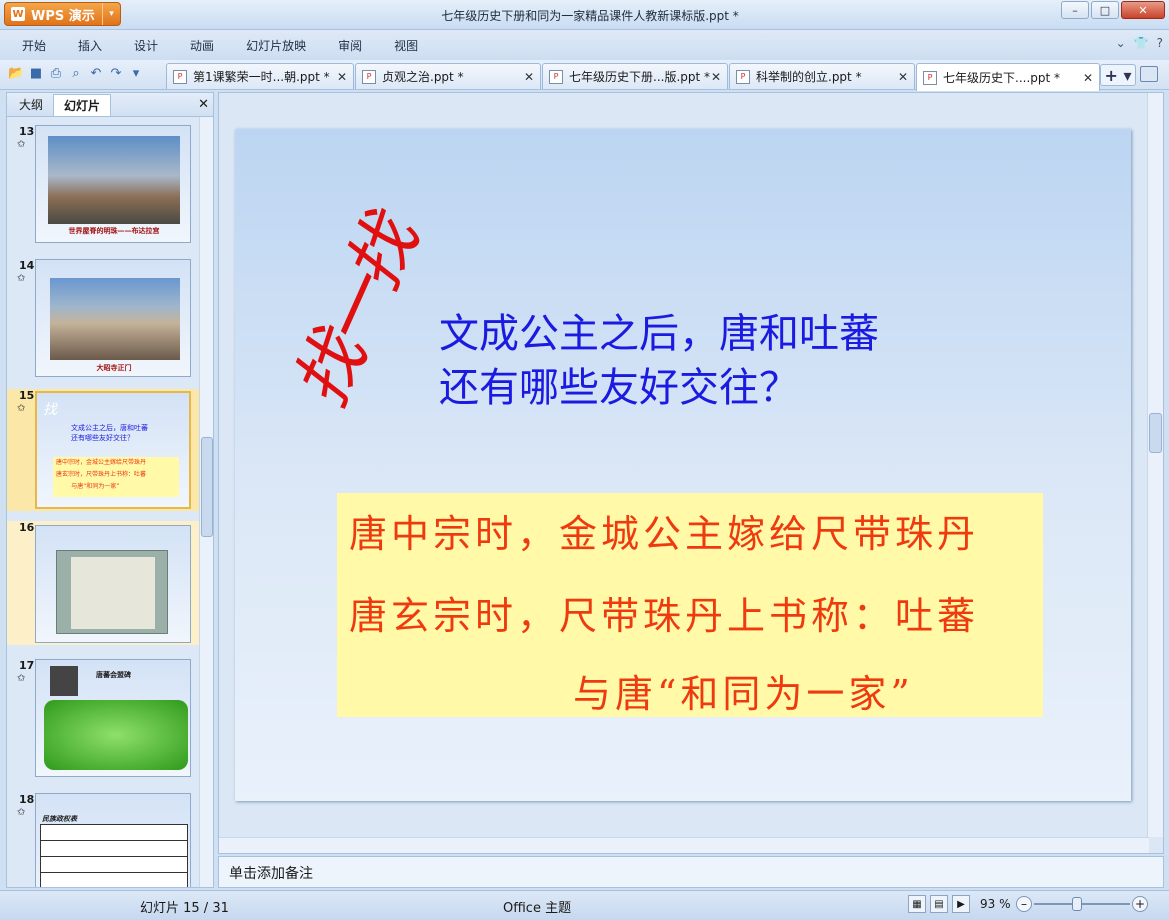 The width and height of the screenshot is (1169, 920). Describe the element at coordinates (113, 675) in the screenshot. I see `thumb-caption: 唐蕃会盟碑` at that location.